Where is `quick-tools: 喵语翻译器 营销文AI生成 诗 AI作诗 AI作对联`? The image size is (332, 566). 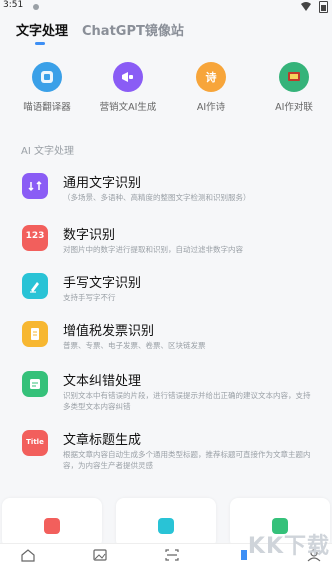 quick-tools: 喵语翻译器 营销文AI生成 诗 AI作诗 AI作对联 is located at coordinates (166, 93).